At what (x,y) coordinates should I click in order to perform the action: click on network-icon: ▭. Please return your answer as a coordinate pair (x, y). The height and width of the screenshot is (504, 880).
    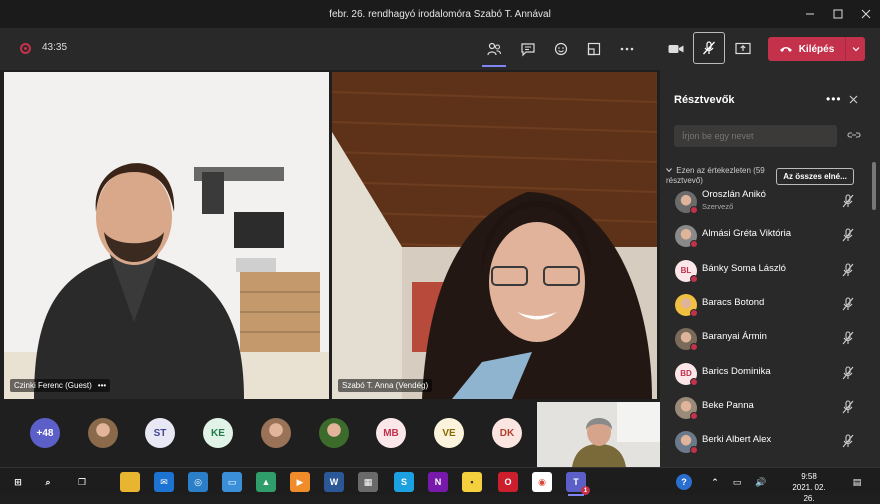
    Looking at the image, I should click on (737, 482).